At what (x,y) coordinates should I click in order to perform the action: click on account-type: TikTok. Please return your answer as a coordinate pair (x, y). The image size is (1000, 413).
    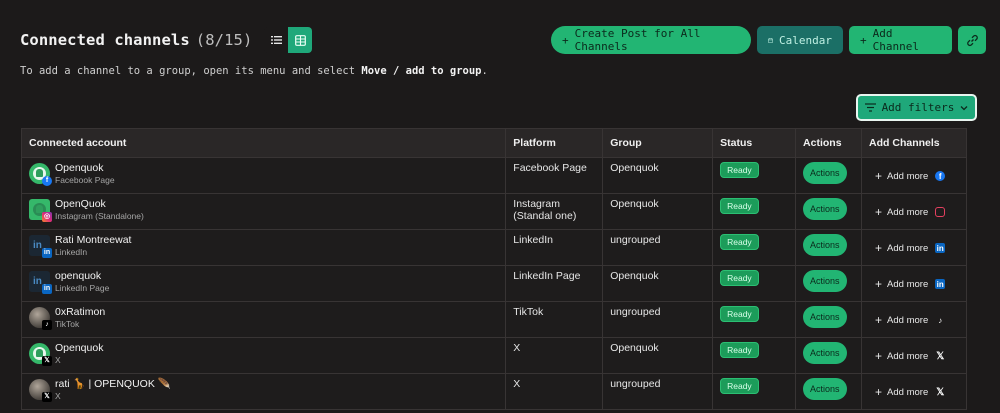
    Looking at the image, I should click on (67, 324).